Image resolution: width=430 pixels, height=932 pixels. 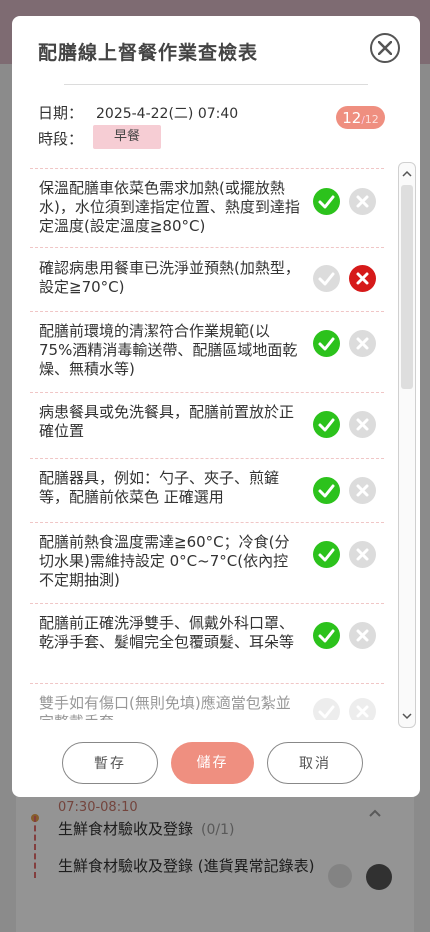 I want to click on count-done: 12, so click(x=352, y=118).